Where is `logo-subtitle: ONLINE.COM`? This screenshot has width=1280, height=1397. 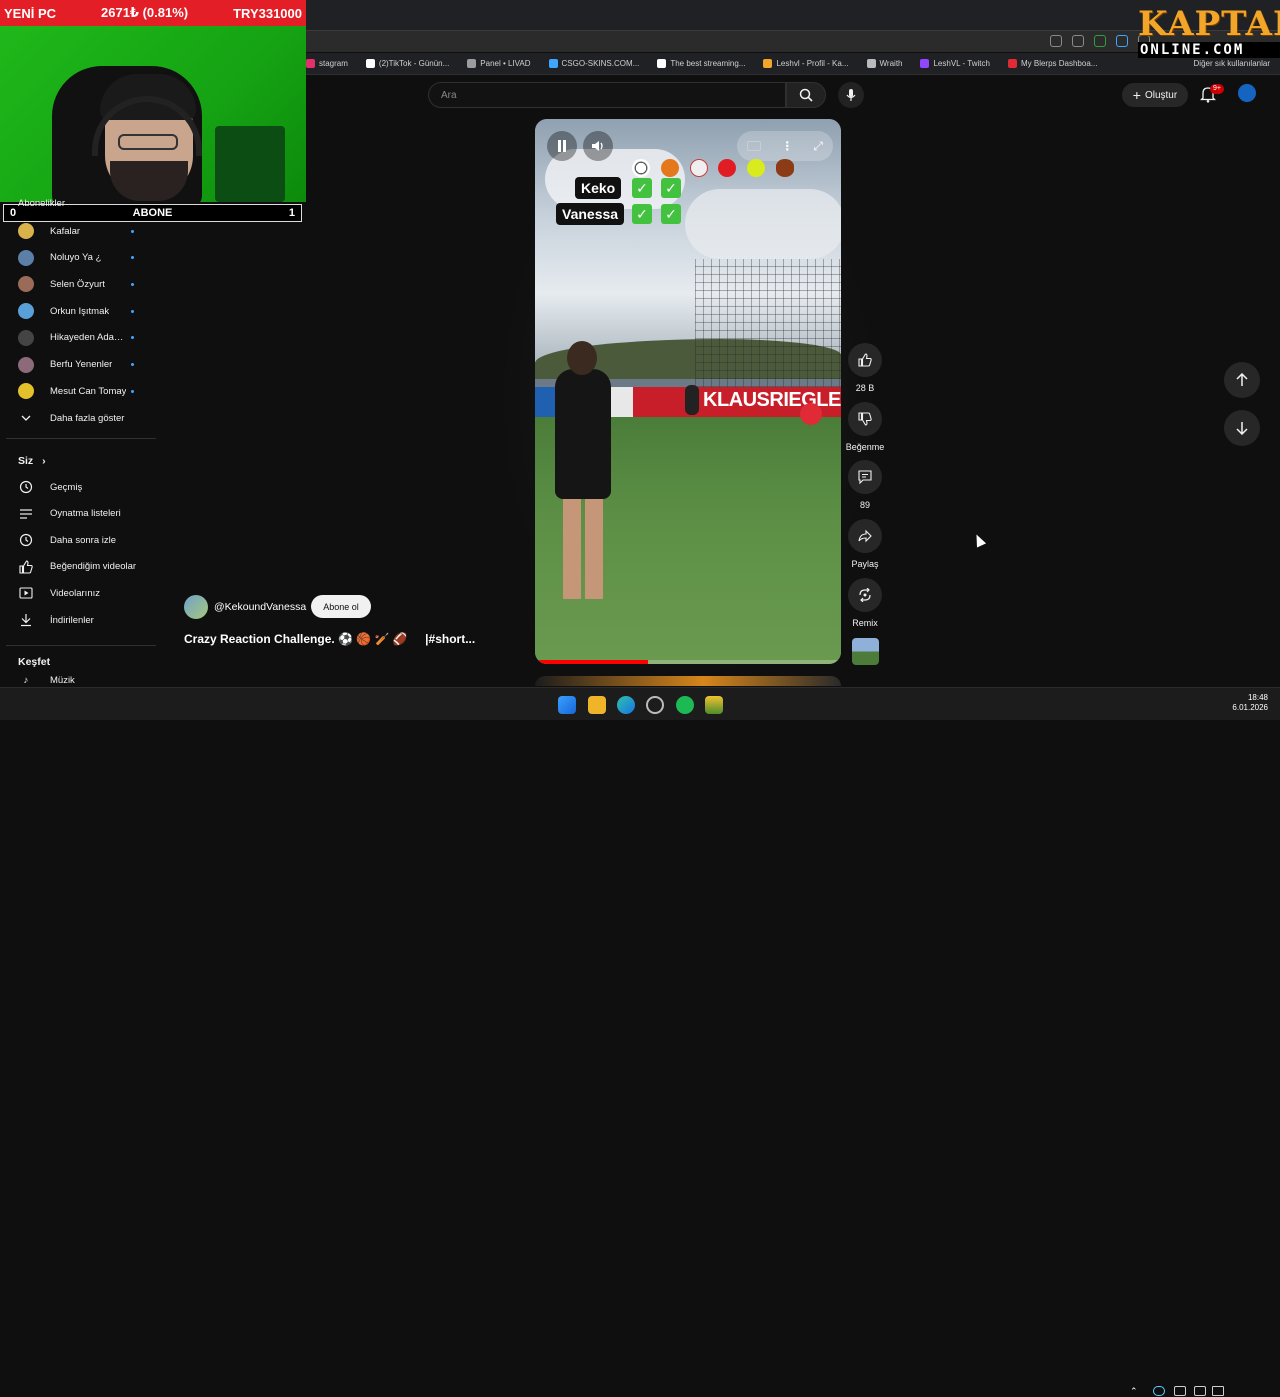 logo-subtitle: ONLINE.COM is located at coordinates (1209, 50).